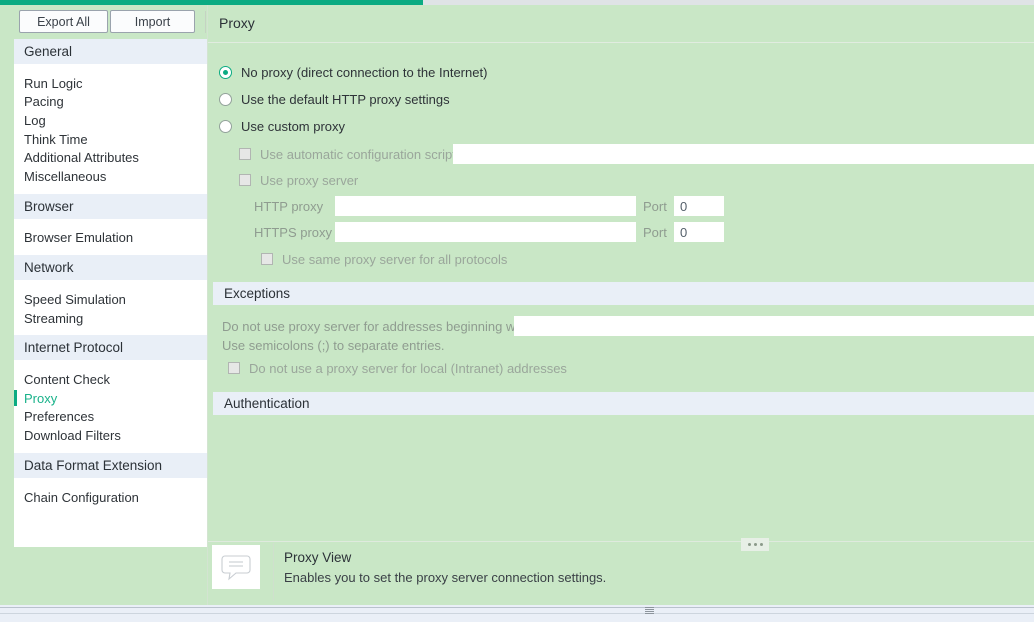 Image resolution: width=1034 pixels, height=622 pixels. I want to click on bottom-splitter, so click(517, 613).